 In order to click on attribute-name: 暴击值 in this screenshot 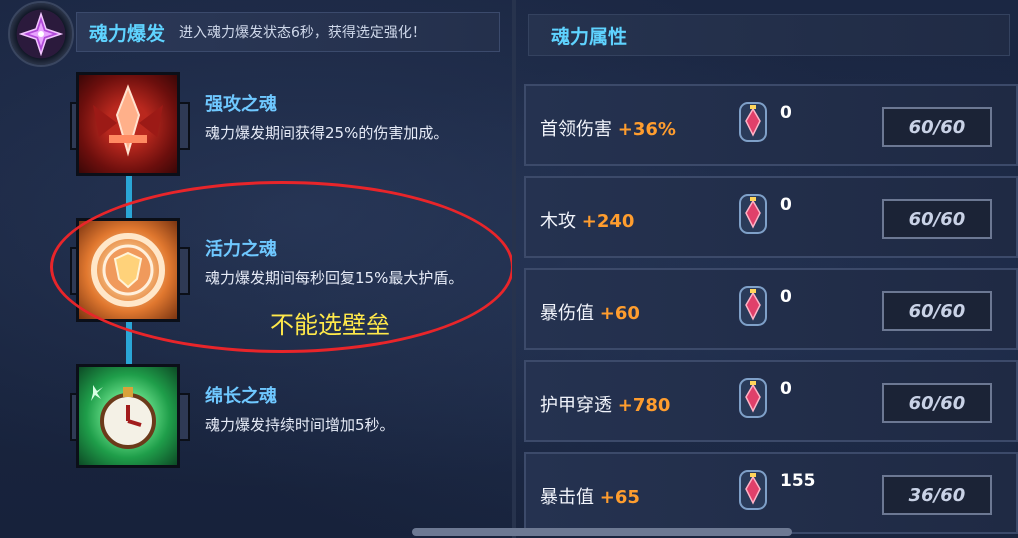, I will do `click(567, 497)`.